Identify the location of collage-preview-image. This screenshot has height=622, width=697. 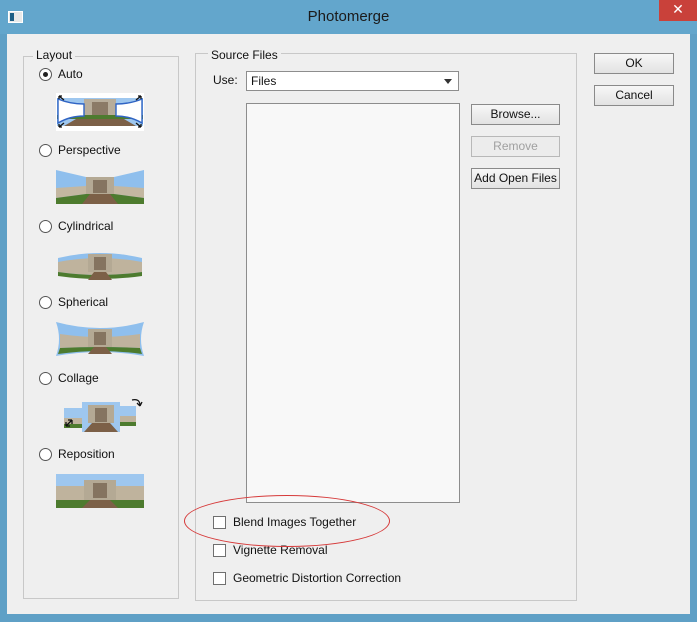
(102, 416).